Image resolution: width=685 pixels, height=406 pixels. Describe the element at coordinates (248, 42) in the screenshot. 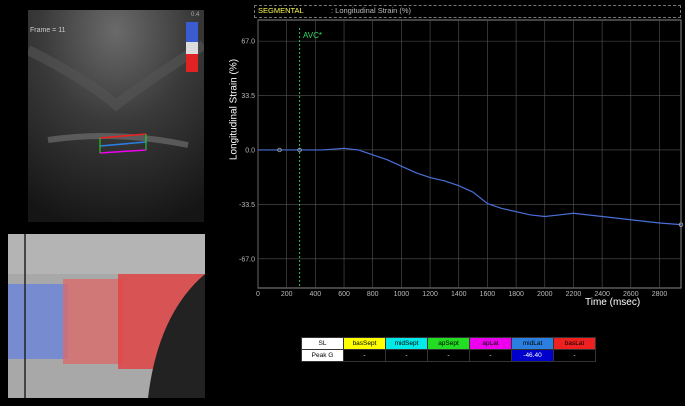

I see `y-tick-label: 67.0` at that location.